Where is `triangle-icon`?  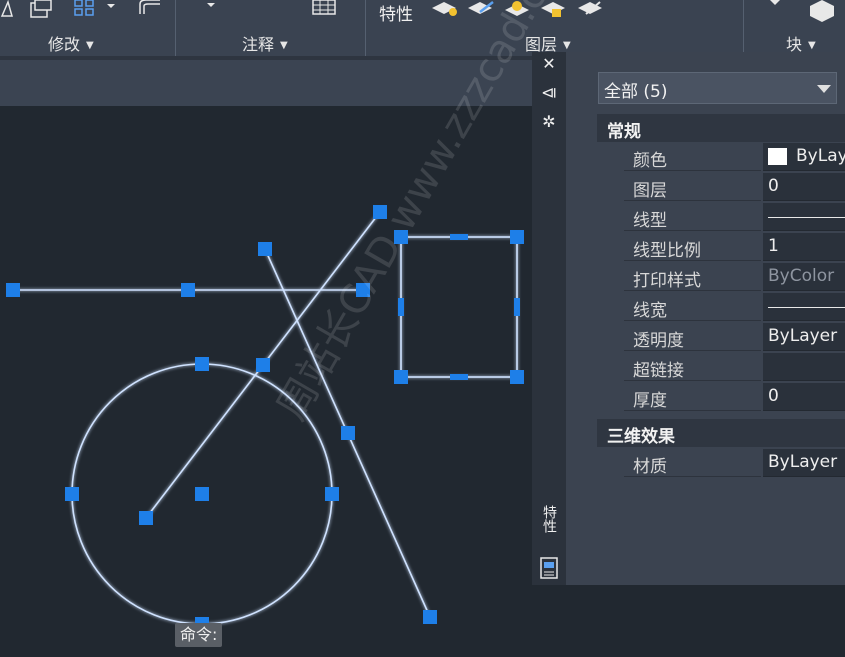 triangle-icon is located at coordinates (6, 8).